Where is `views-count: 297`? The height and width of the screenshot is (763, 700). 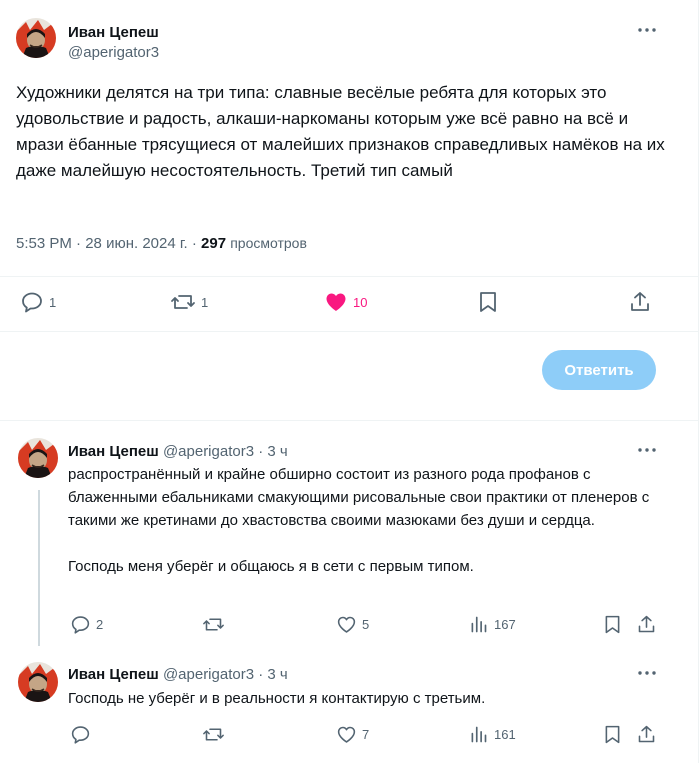
views-count: 297 is located at coordinates (214, 243).